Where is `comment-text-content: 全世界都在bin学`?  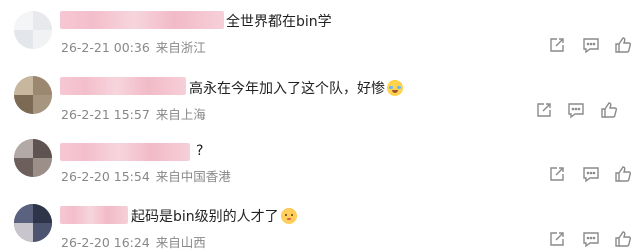
comment-text-content: 全世界都在bin学 is located at coordinates (279, 22).